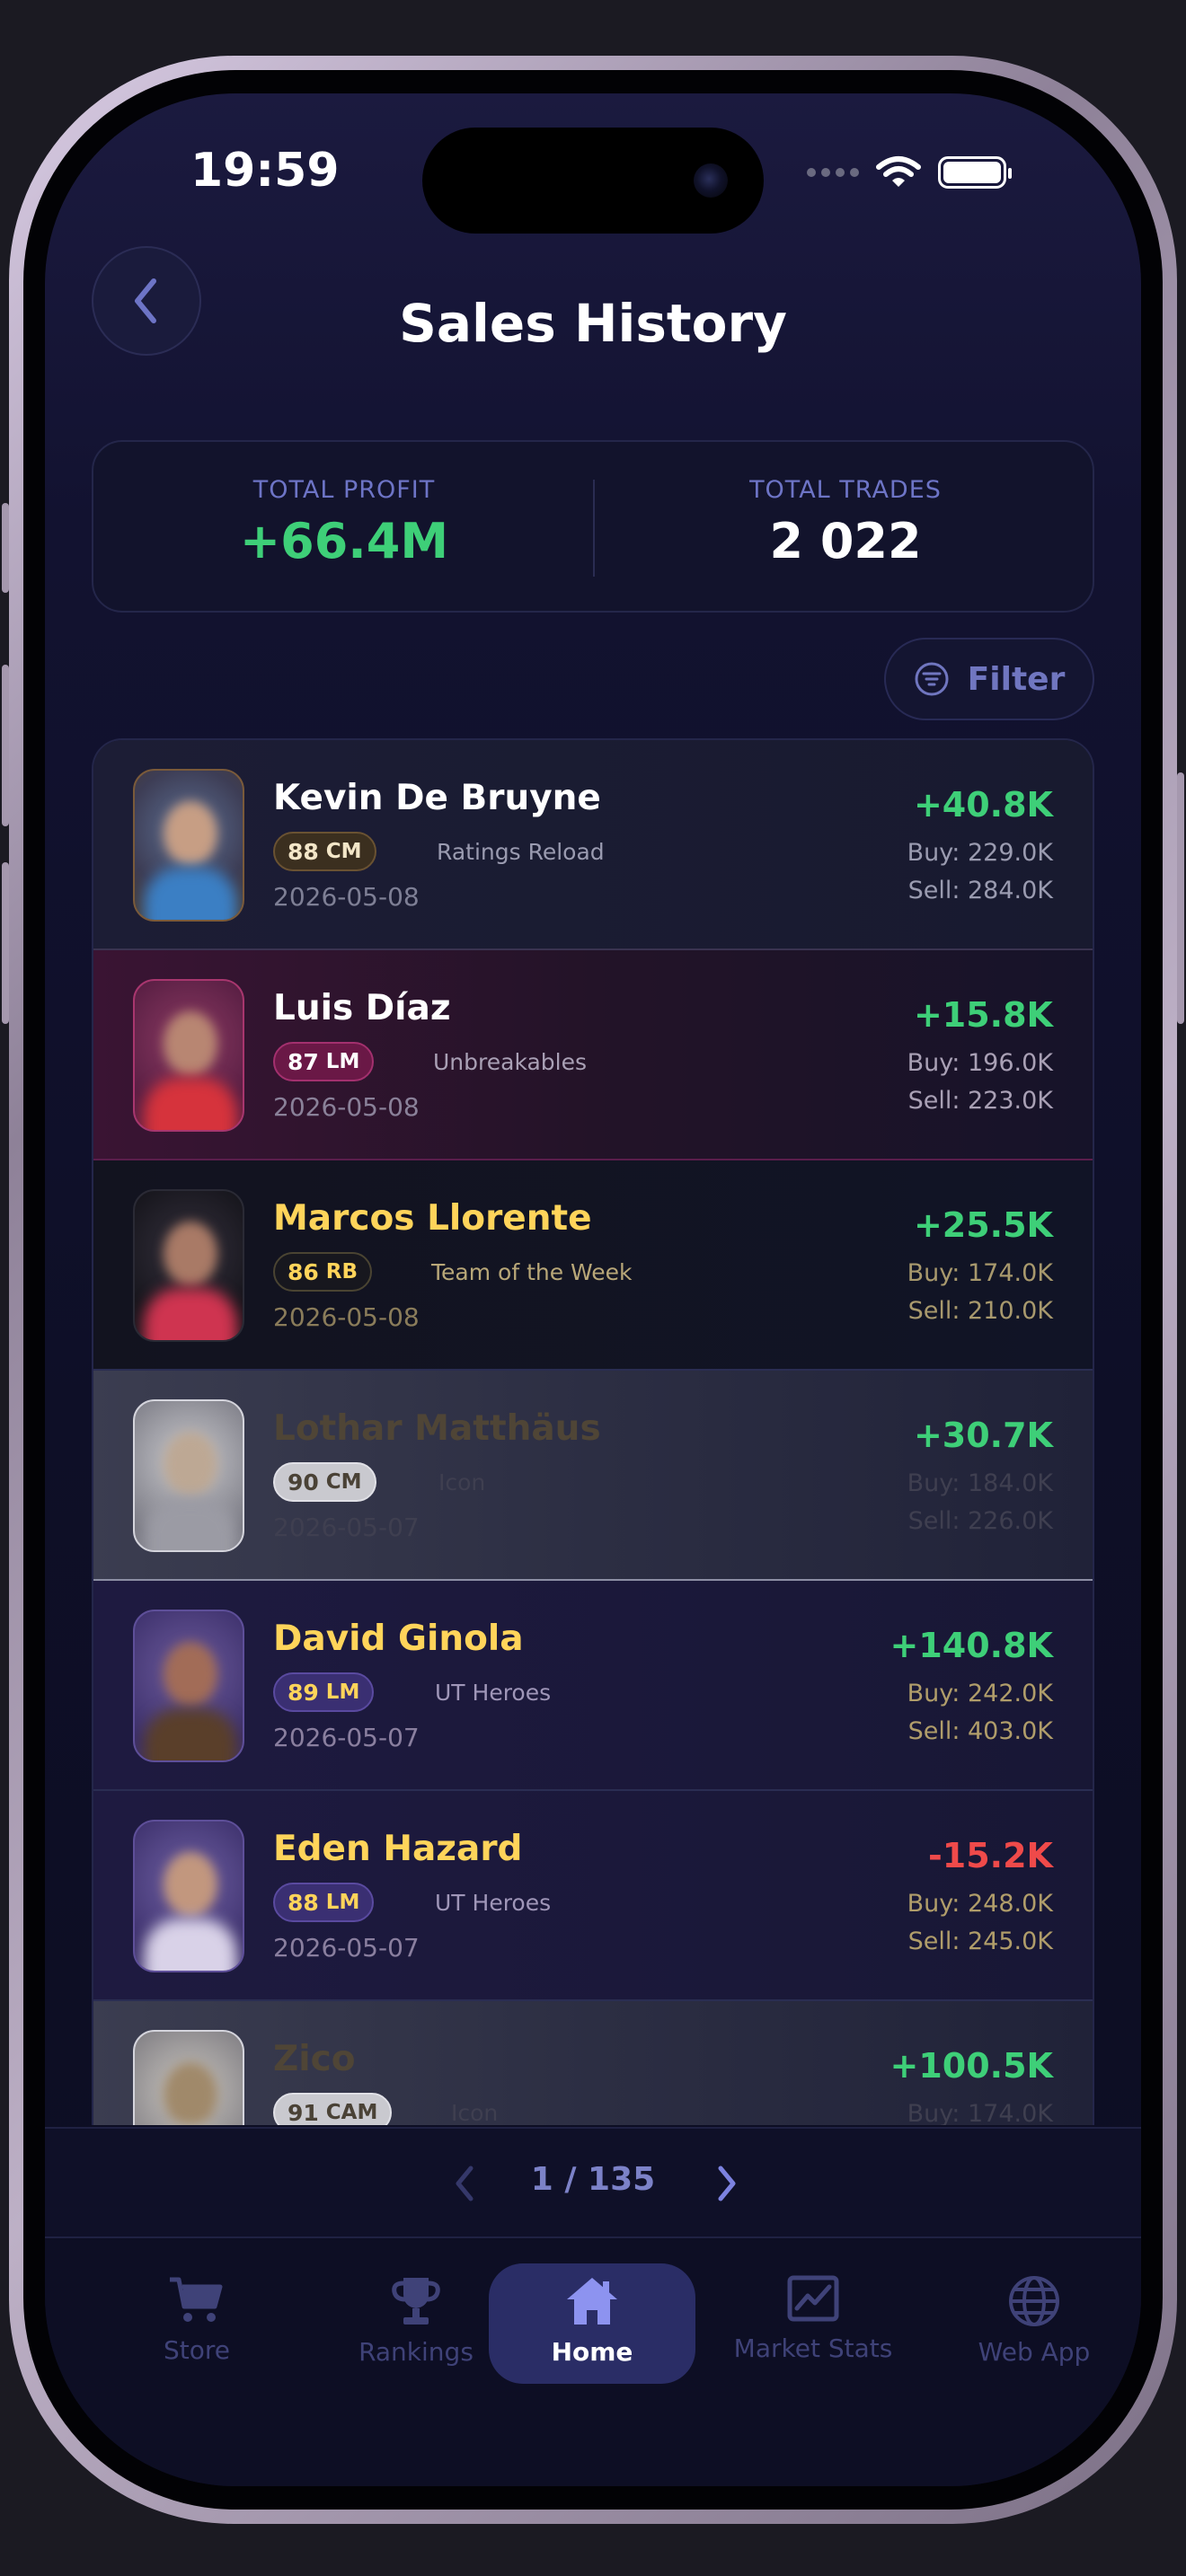 The height and width of the screenshot is (2576, 1186). Describe the element at coordinates (303, 2112) in the screenshot. I see `rating-value: 91` at that location.